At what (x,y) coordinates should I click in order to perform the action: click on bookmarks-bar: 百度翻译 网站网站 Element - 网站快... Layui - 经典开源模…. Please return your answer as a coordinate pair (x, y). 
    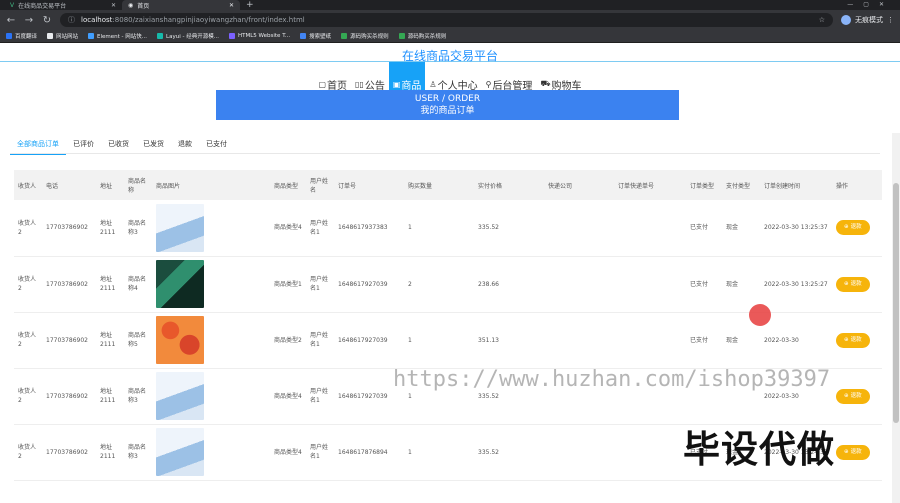
    Looking at the image, I should click on (450, 36).